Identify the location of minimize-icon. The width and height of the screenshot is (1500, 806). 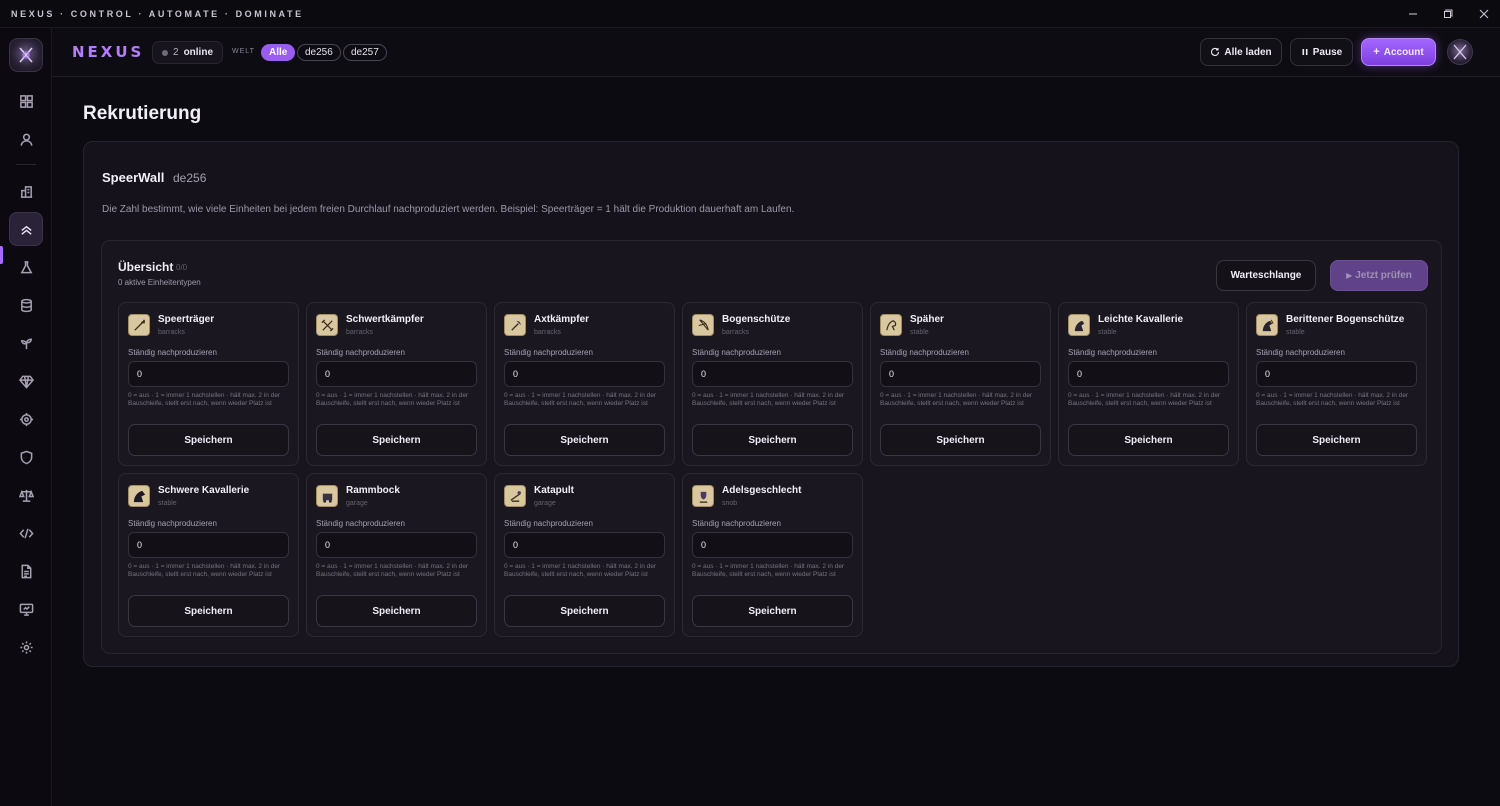
(1413, 14).